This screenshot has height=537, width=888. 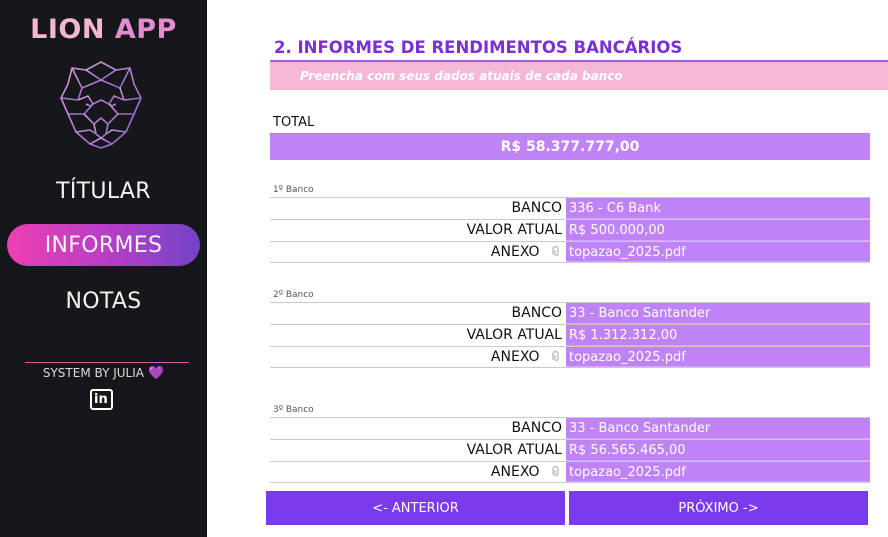 I want to click on credit-label: SYSTEM BY JULIA, so click(x=93, y=373).